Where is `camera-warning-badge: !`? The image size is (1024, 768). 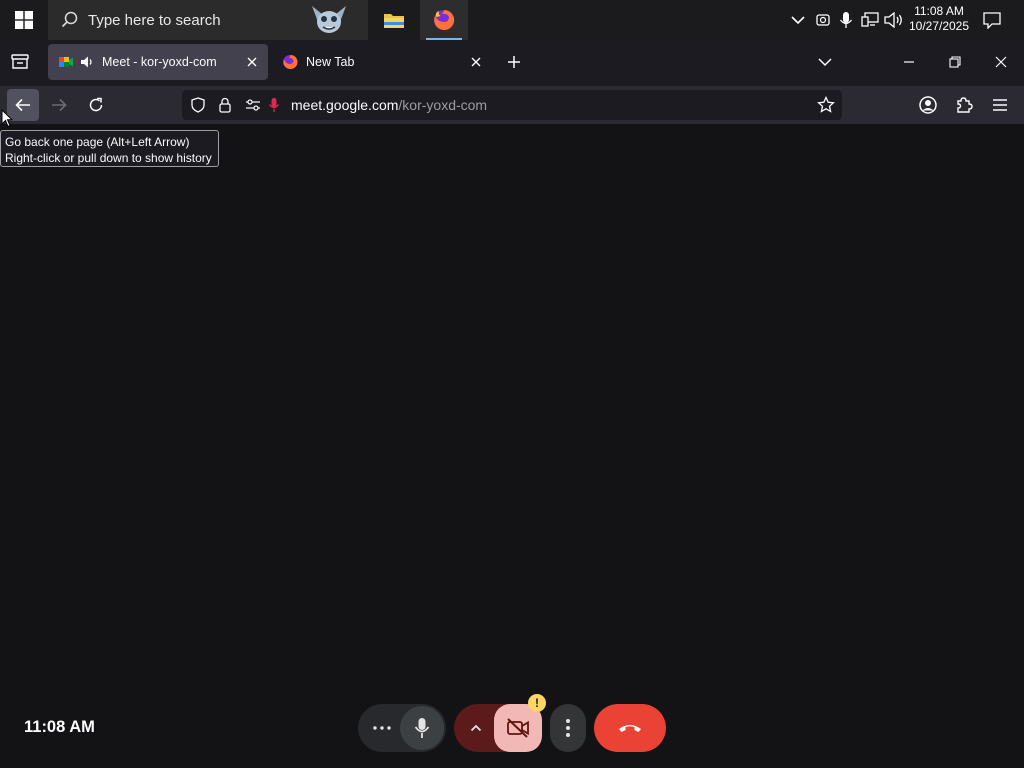 camera-warning-badge: ! is located at coordinates (537, 703).